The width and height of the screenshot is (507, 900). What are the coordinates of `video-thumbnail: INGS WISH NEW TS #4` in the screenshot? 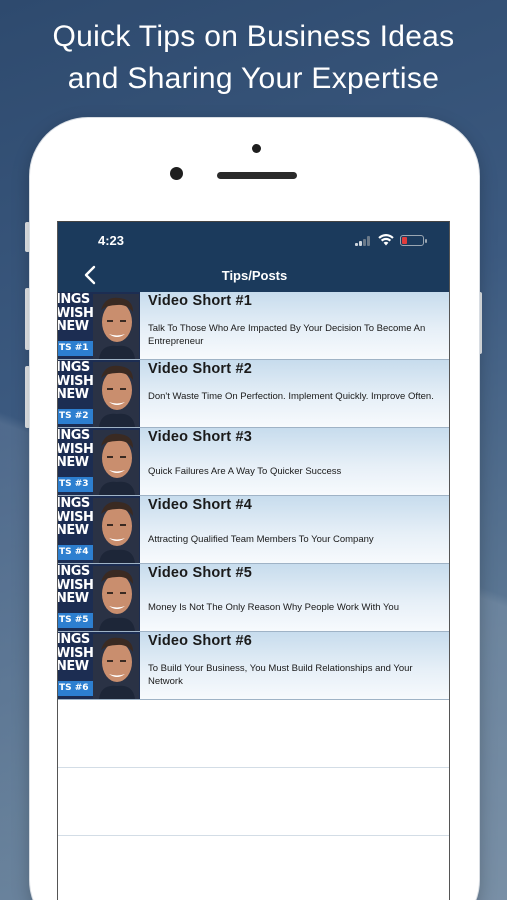 It's located at (99, 529).